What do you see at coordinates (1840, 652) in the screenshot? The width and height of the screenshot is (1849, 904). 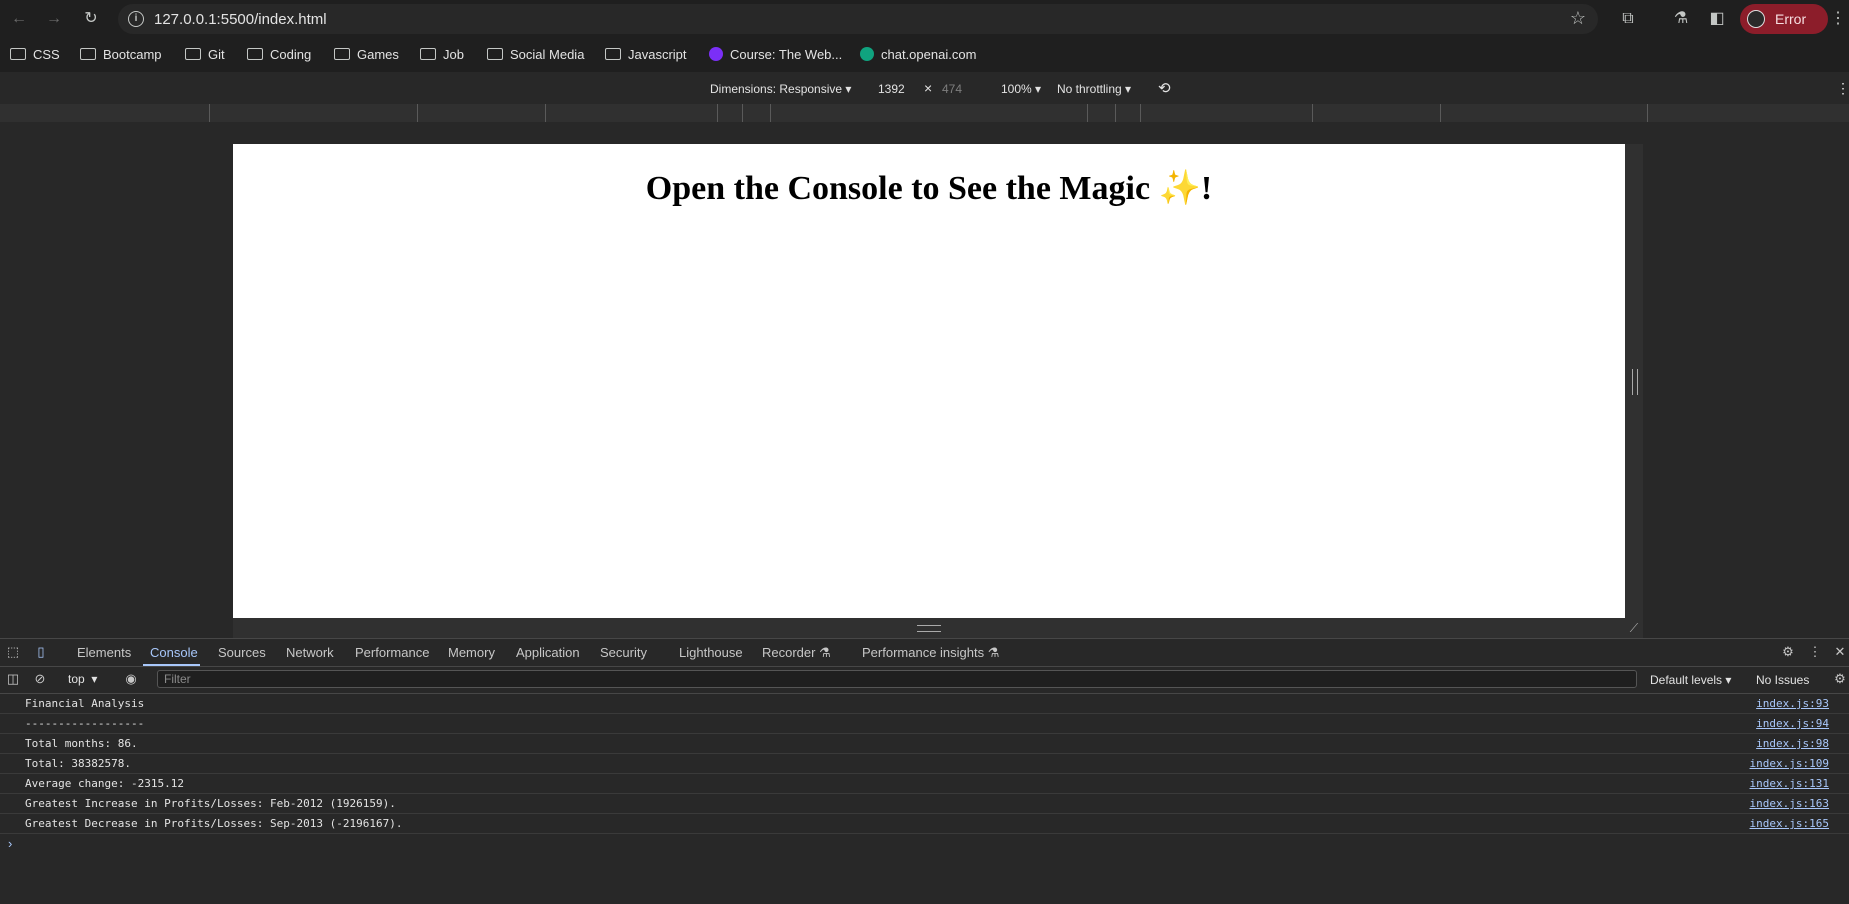 I see `close-icon: ✕` at bounding box center [1840, 652].